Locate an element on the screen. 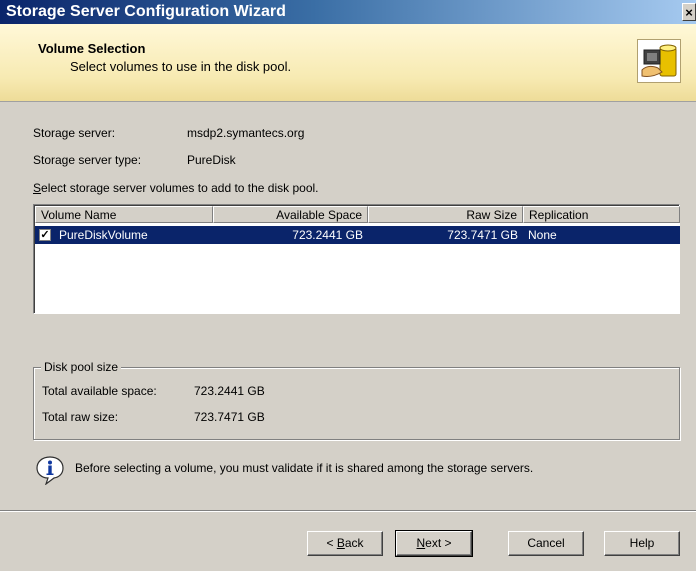  title-bar: Storage Server Configuration Wizard × is located at coordinates (348, 12).